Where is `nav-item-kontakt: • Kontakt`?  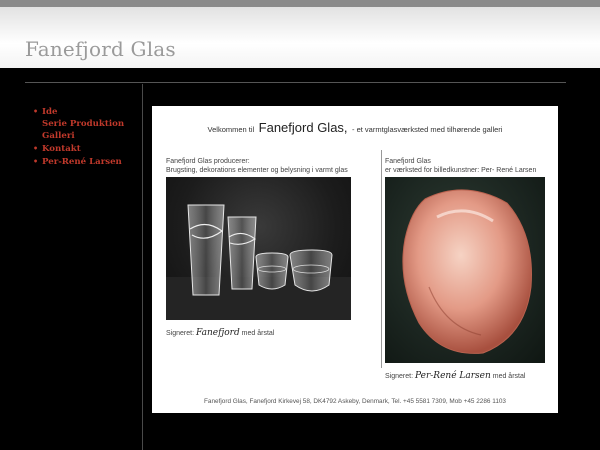 nav-item-kontakt: • Kontakt is located at coordinates (78, 148).